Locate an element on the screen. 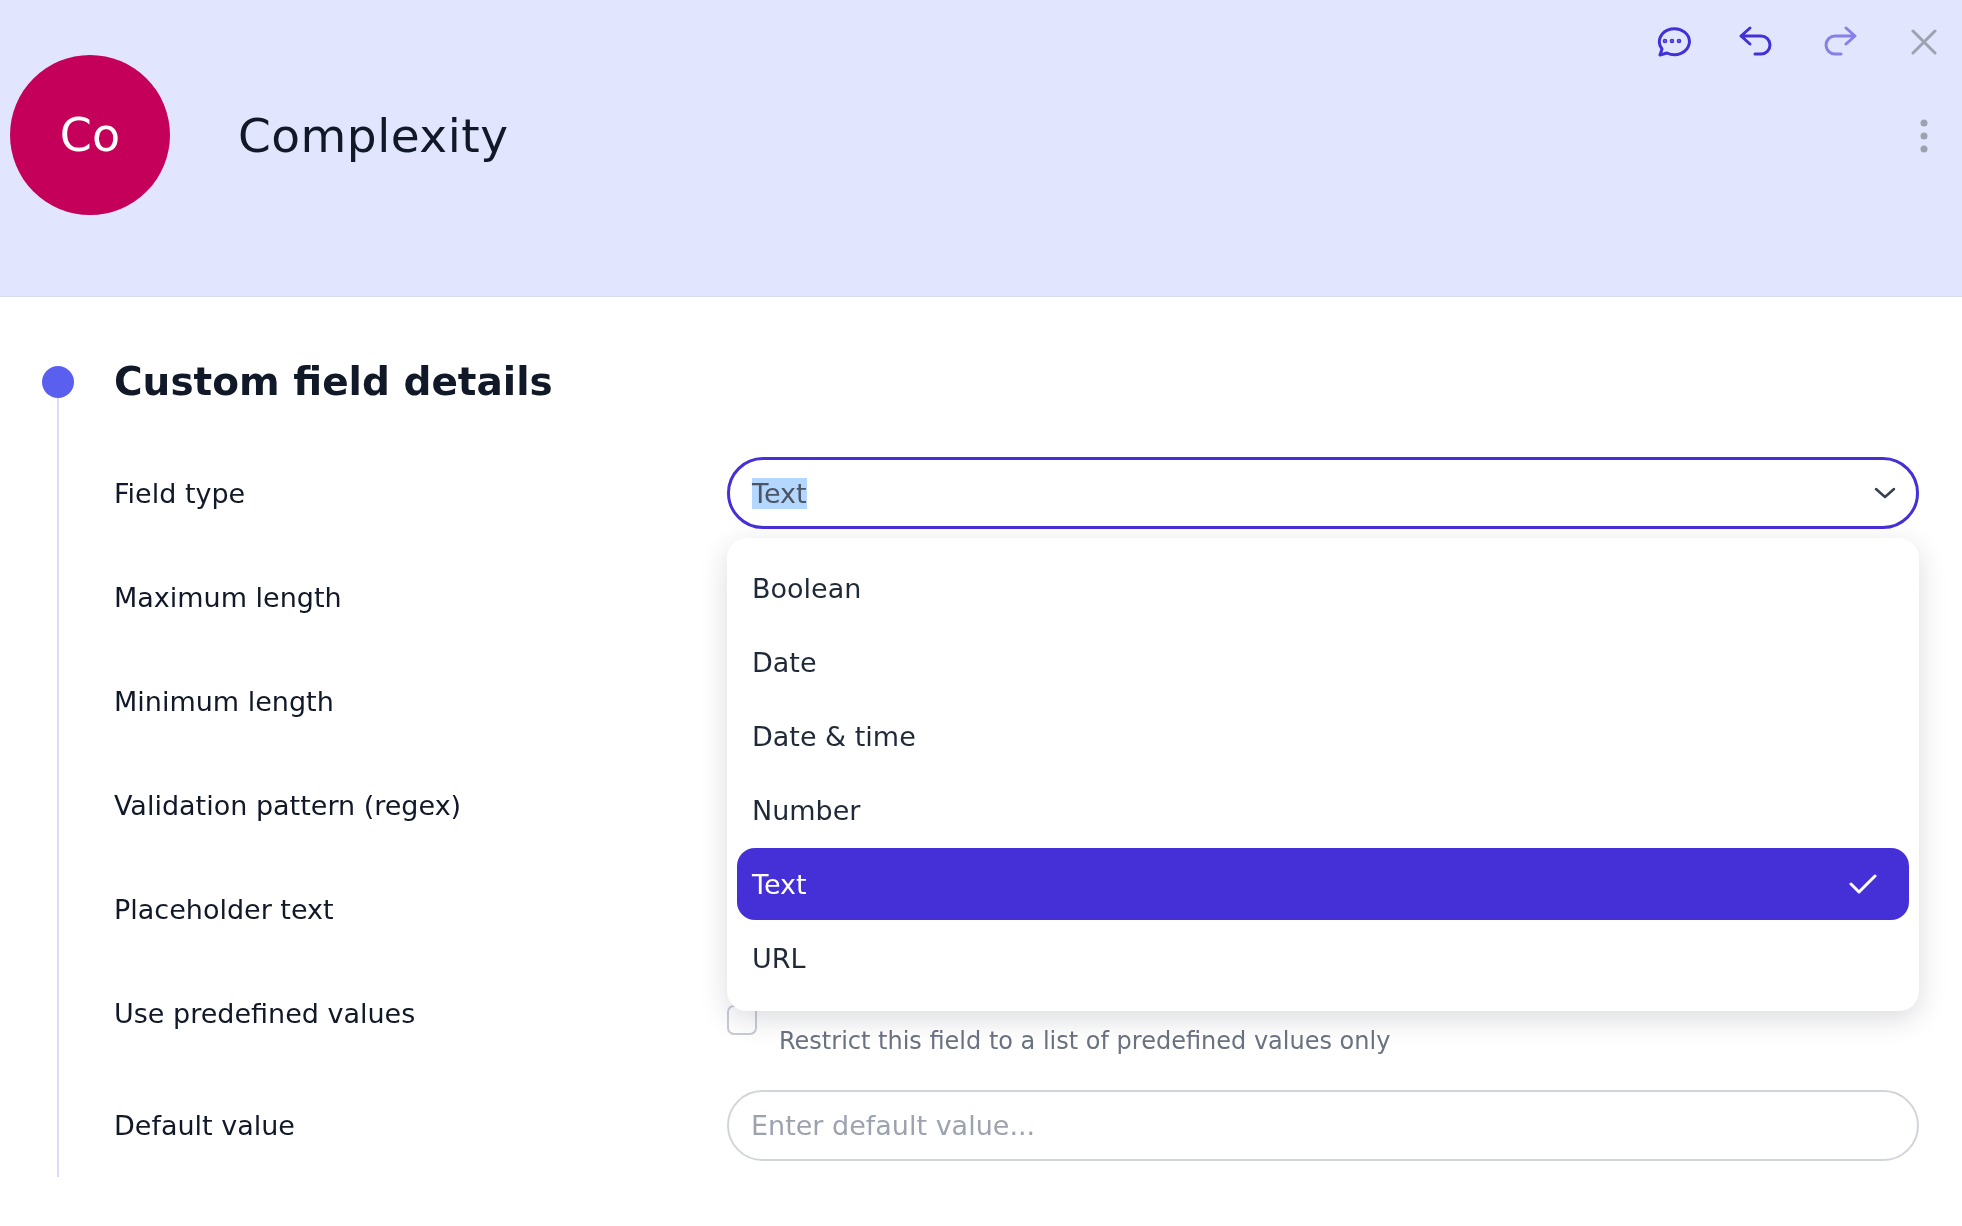  dropdown-option: Date & time is located at coordinates (1323, 736).